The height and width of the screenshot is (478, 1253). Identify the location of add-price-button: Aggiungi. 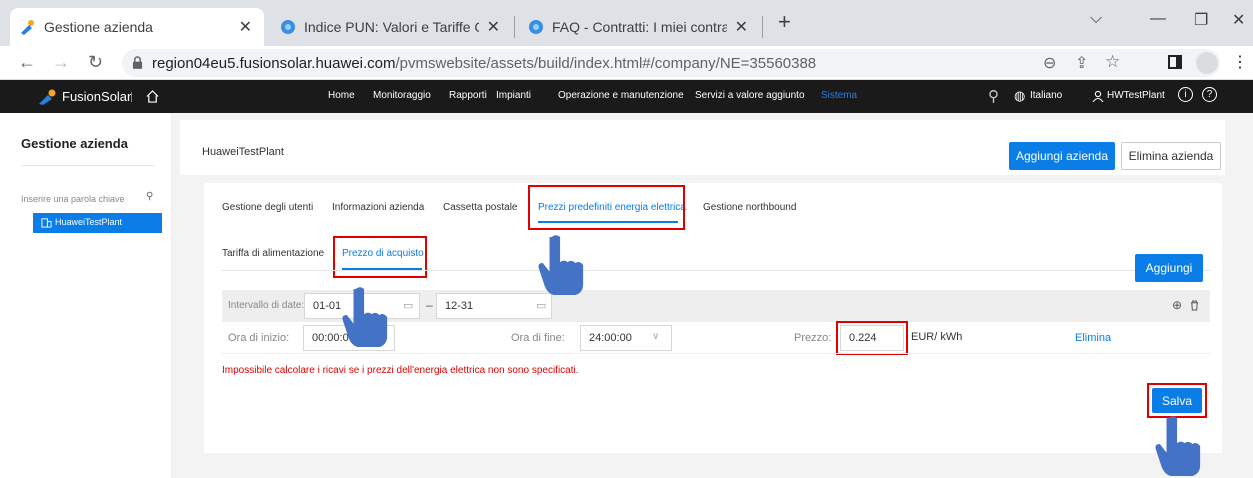
(1169, 268).